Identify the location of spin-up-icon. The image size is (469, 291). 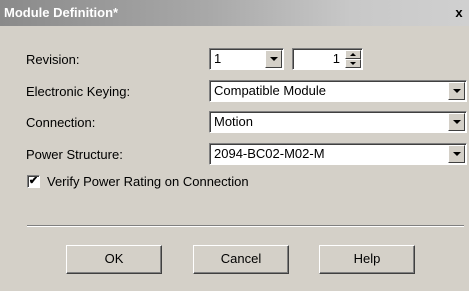
(353, 54).